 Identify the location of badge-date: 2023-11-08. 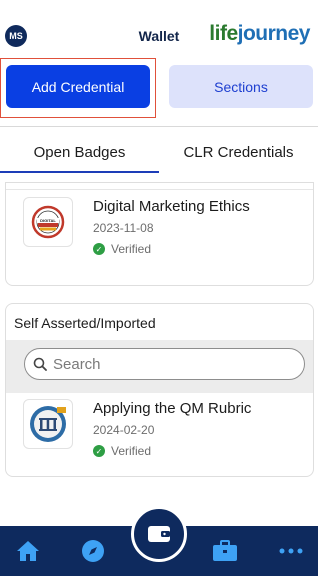
(123, 228).